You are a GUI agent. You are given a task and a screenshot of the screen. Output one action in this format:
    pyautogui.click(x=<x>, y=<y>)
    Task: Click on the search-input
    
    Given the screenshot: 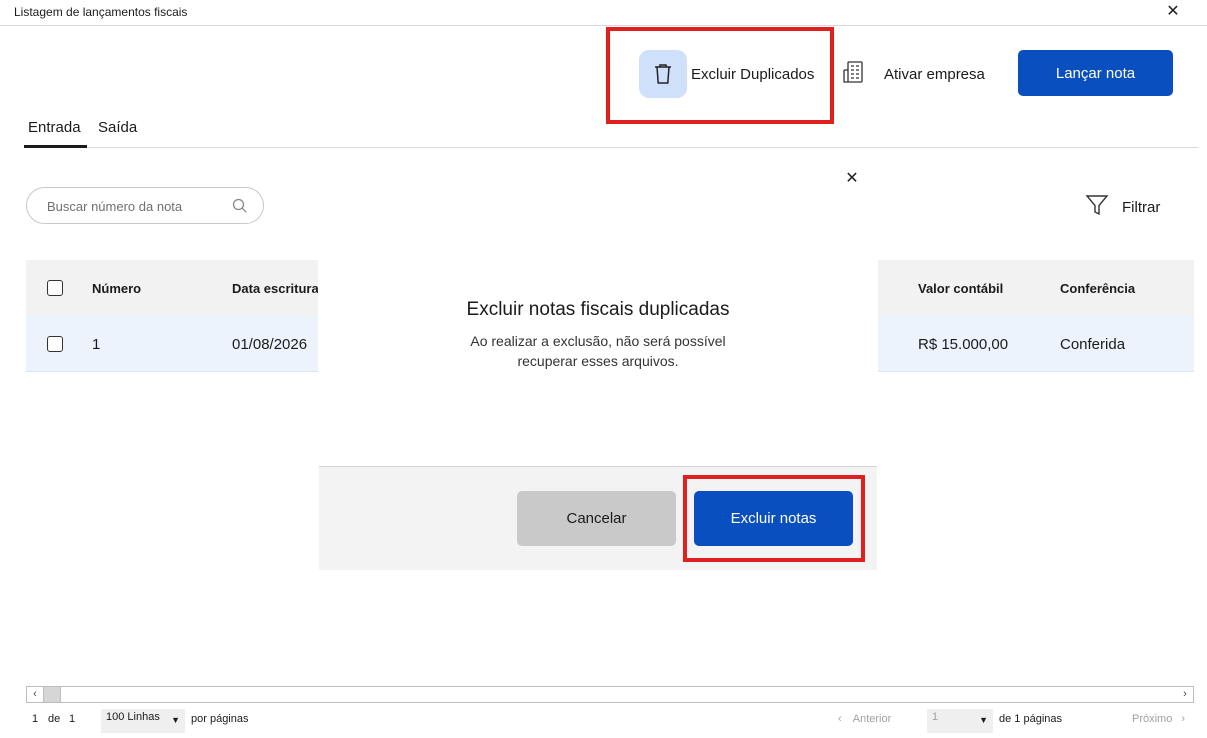 What is the action you would take?
    pyautogui.click(x=137, y=206)
    